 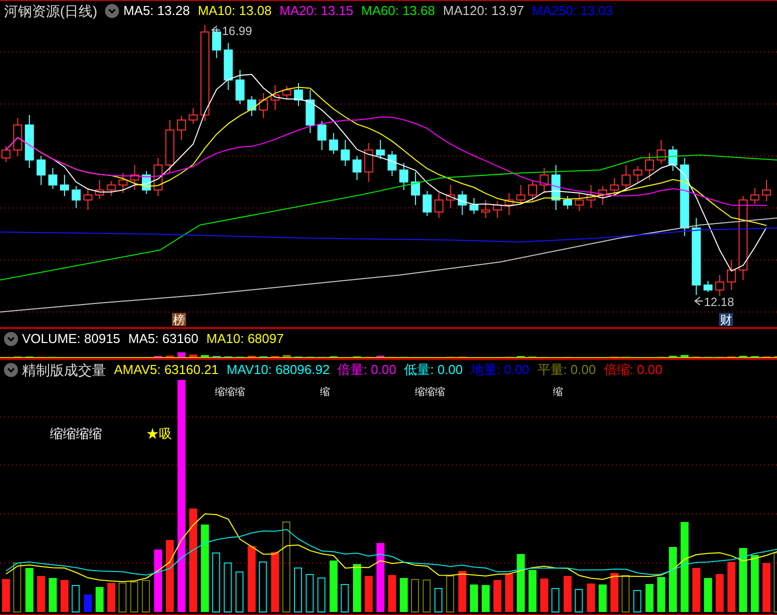 I want to click on legend-value: 低量: 0.00, so click(x=433, y=370).